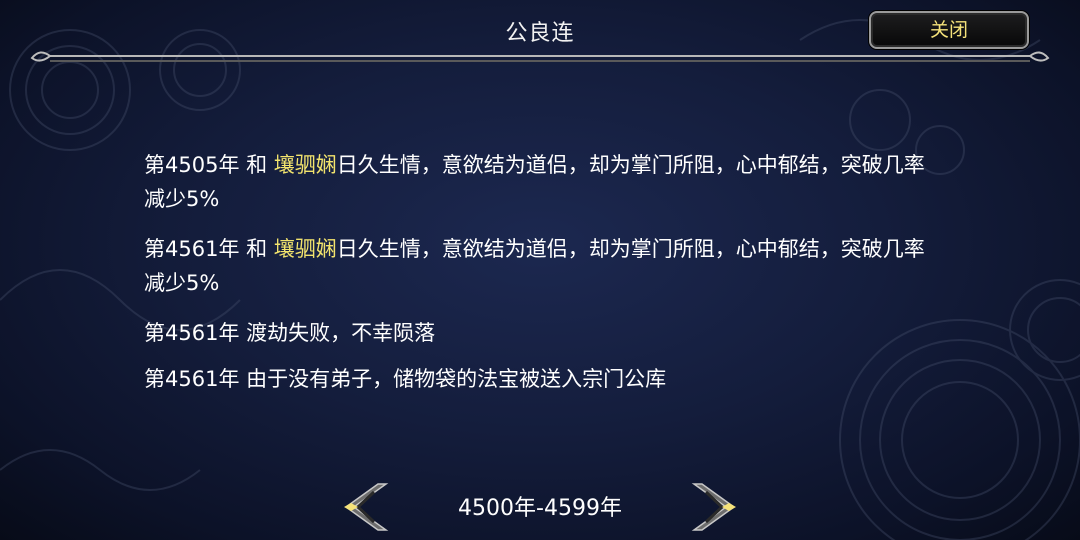  What do you see at coordinates (540, 56) in the screenshot?
I see `header-divider` at bounding box center [540, 56].